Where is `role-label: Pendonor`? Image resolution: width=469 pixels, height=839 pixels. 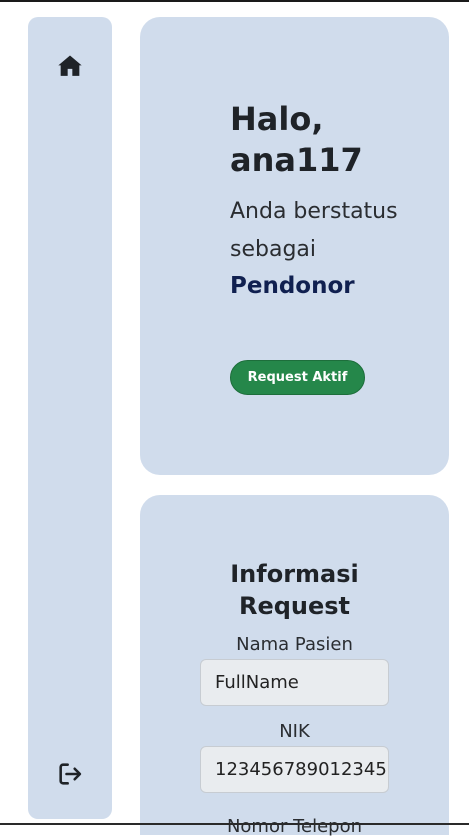 role-label: Pendonor is located at coordinates (292, 286).